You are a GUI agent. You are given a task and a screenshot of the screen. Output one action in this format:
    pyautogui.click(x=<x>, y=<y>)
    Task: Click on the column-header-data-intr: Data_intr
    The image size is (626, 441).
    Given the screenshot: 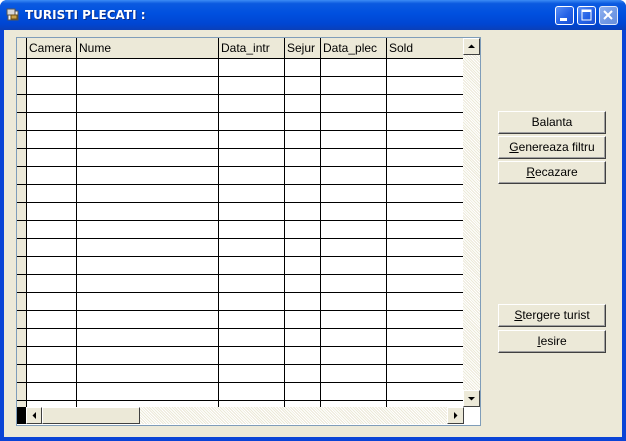 What is the action you would take?
    pyautogui.click(x=251, y=48)
    